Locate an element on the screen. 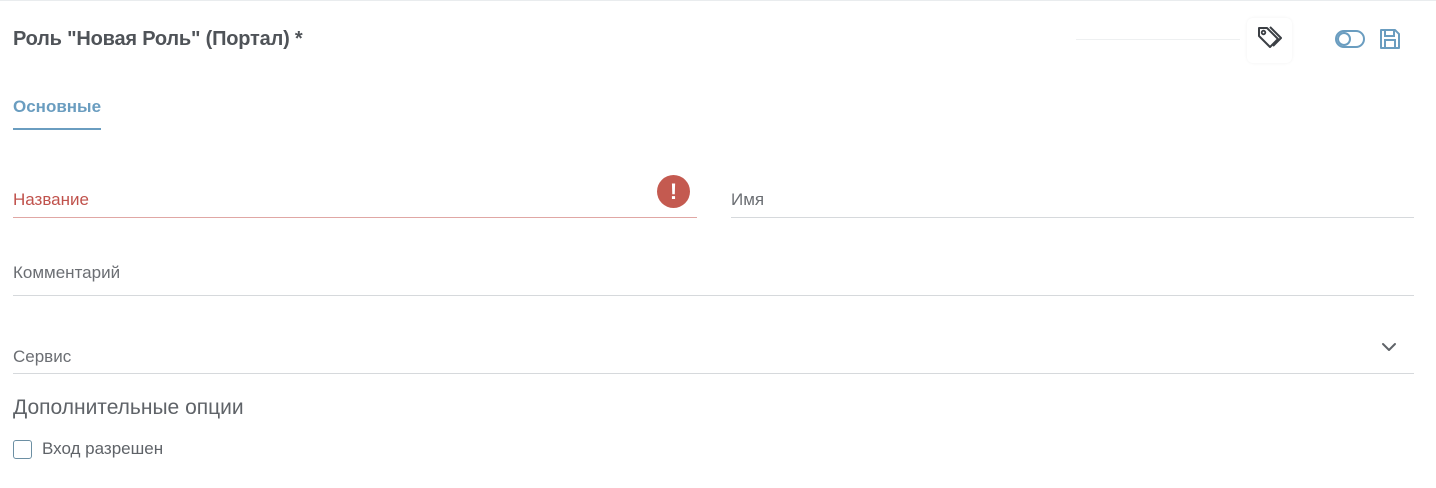  save-icon is located at coordinates (1390, 41).